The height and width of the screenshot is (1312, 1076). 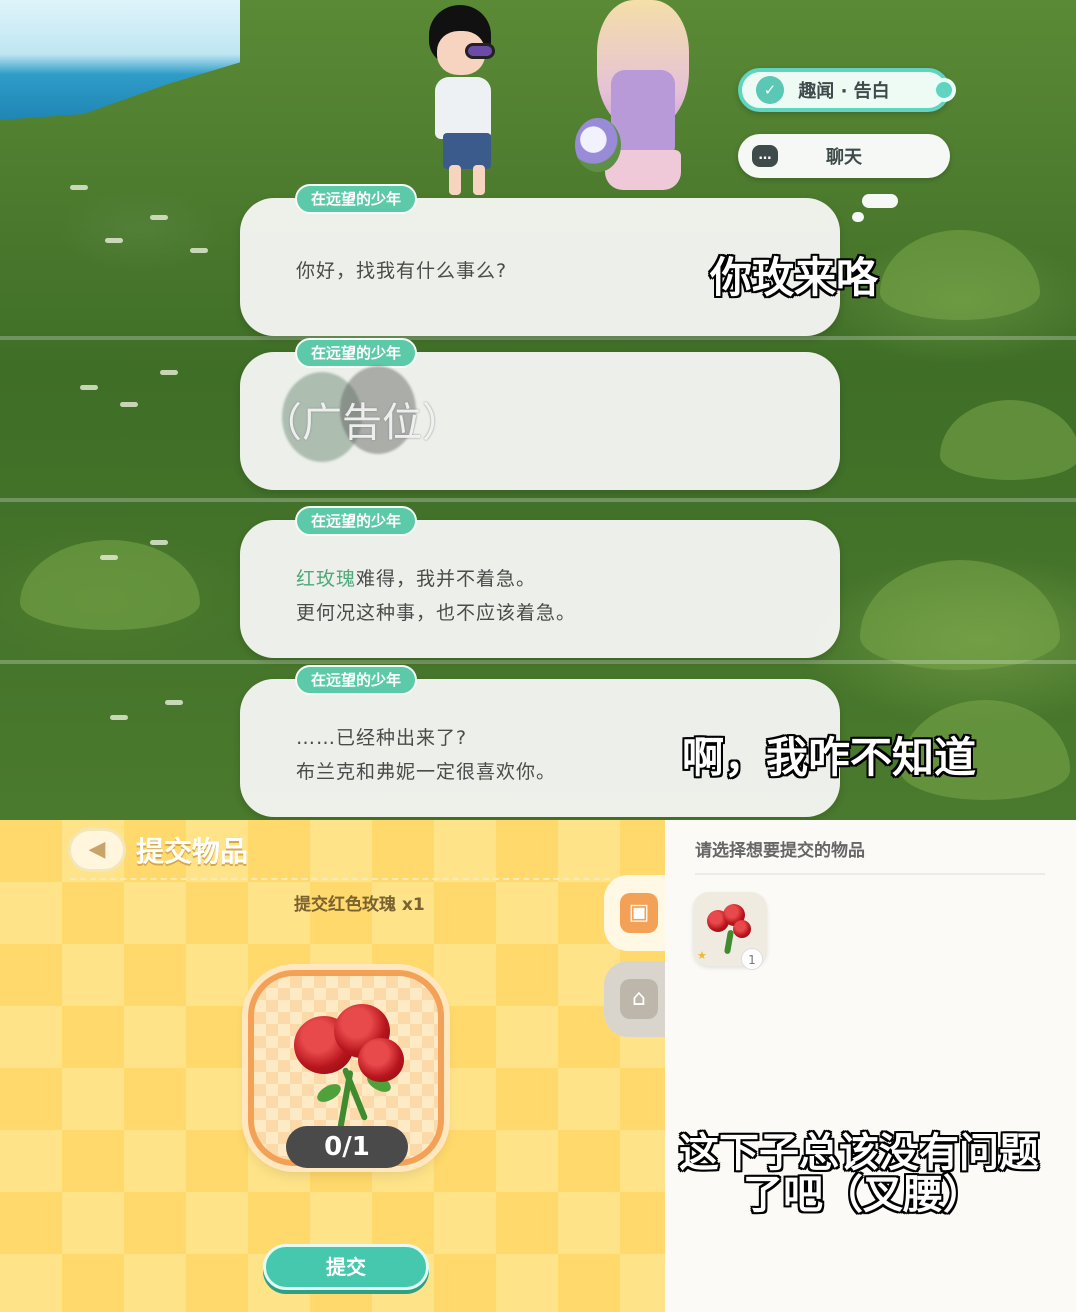 I want to click on ad-placeholder-text: （广告位）, so click(x=362, y=423).